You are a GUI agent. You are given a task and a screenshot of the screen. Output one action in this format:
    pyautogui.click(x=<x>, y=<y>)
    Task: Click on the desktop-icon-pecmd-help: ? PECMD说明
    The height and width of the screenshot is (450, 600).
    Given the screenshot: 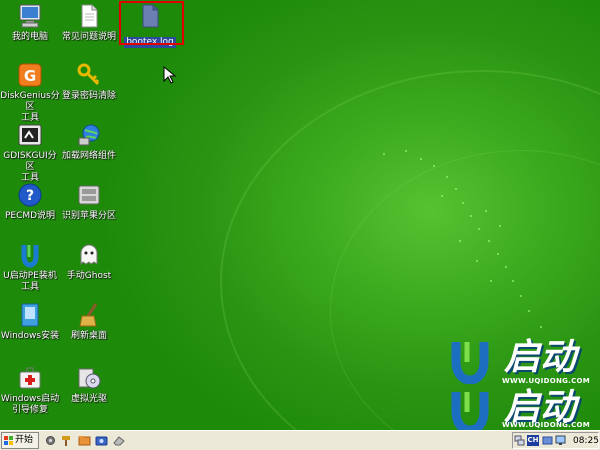 What is the action you would take?
    pyautogui.click(x=30, y=202)
    